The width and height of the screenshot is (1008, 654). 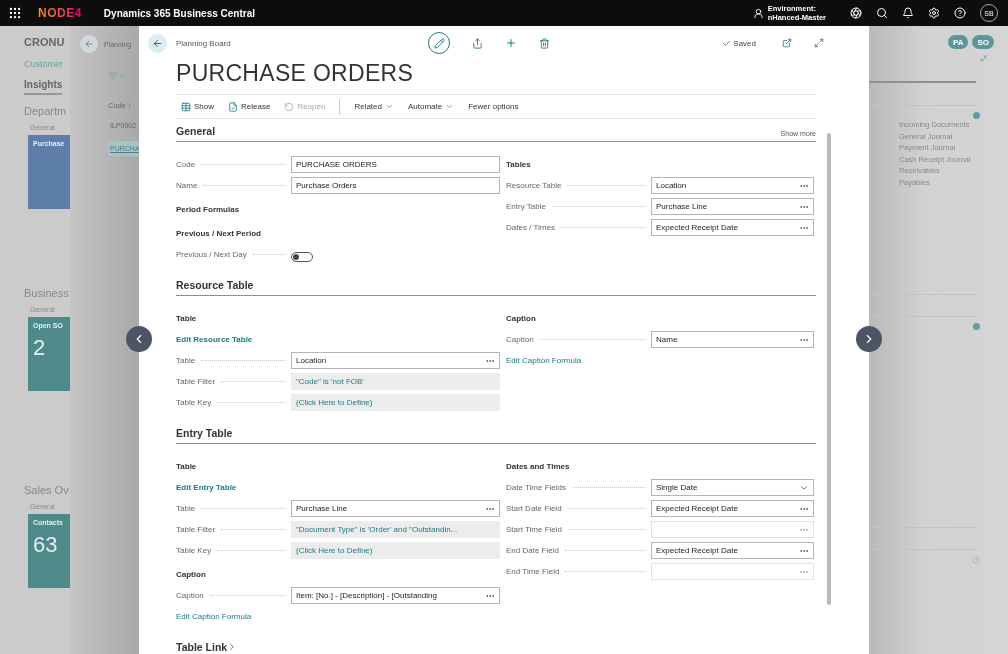 I want to click on section-heading: Resource Table, so click(x=215, y=285).